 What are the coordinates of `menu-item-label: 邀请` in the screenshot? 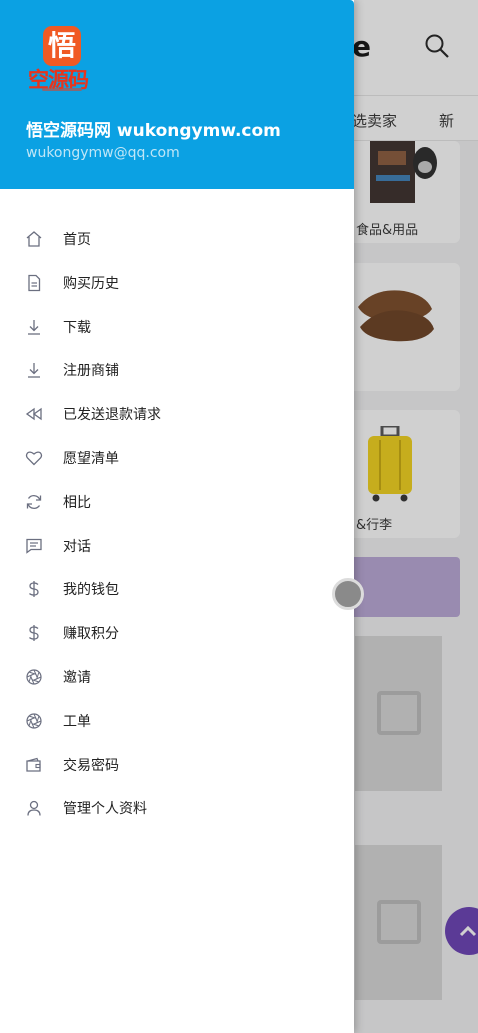 It's located at (77, 677).